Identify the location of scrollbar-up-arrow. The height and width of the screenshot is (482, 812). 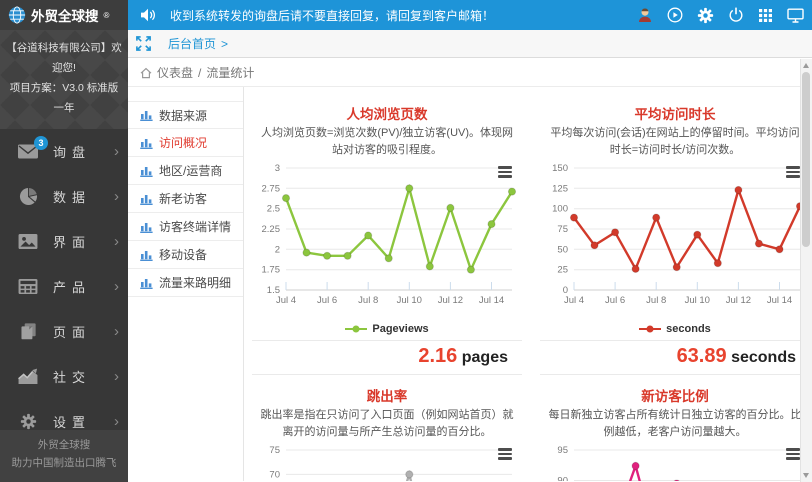
(806, 65).